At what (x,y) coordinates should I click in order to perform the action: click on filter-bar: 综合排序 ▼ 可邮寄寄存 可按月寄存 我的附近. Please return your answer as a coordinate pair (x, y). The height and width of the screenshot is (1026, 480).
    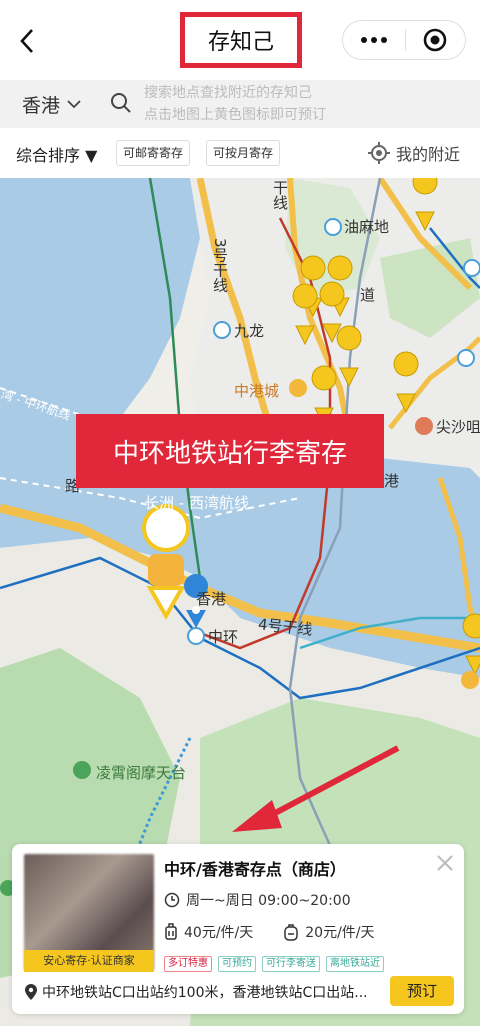
    Looking at the image, I should click on (240, 153).